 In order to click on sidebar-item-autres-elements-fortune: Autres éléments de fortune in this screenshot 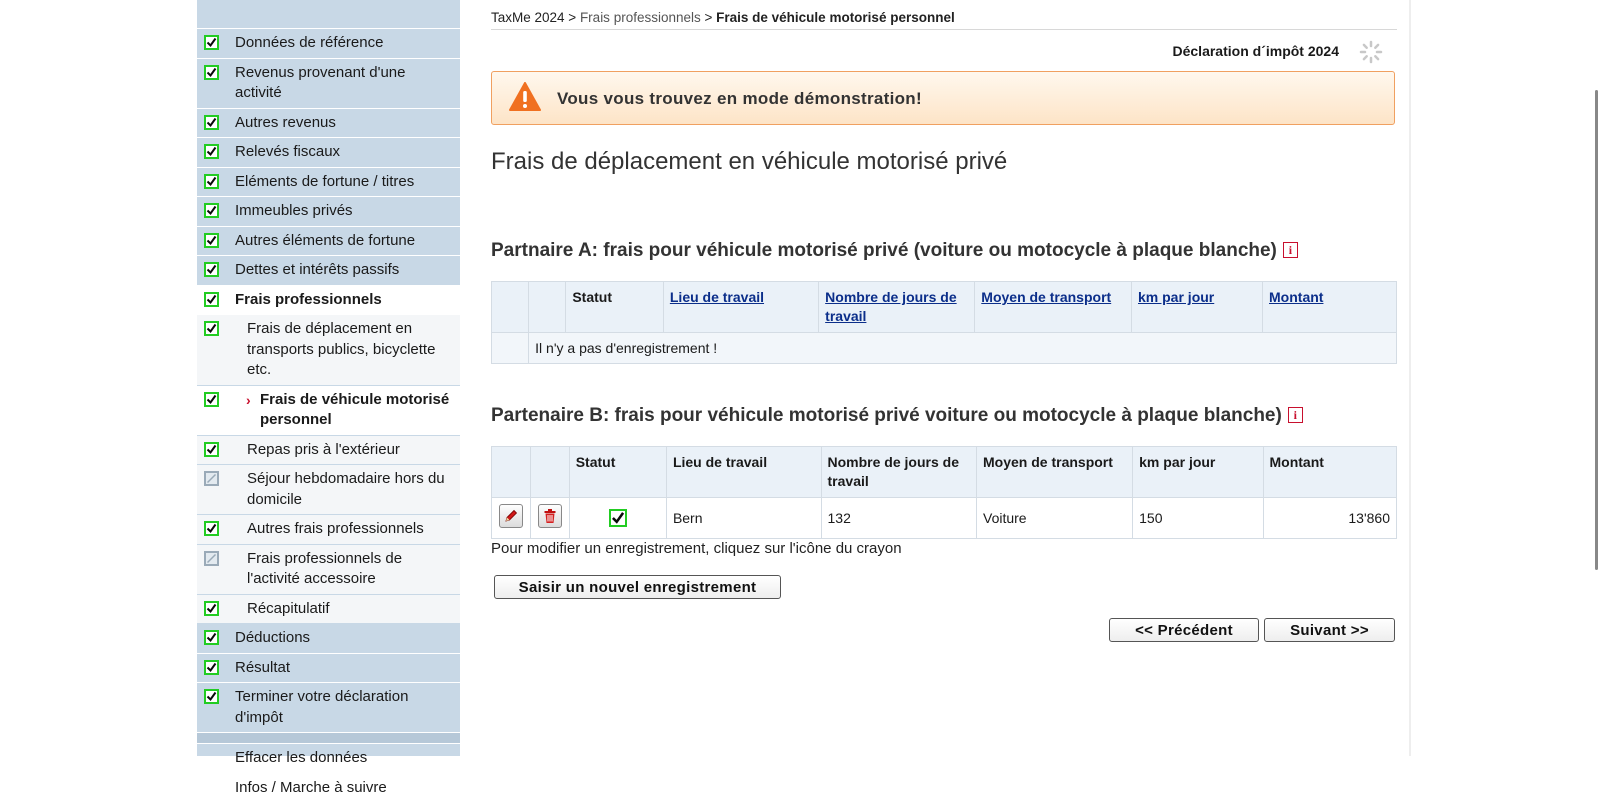, I will do `click(328, 242)`.